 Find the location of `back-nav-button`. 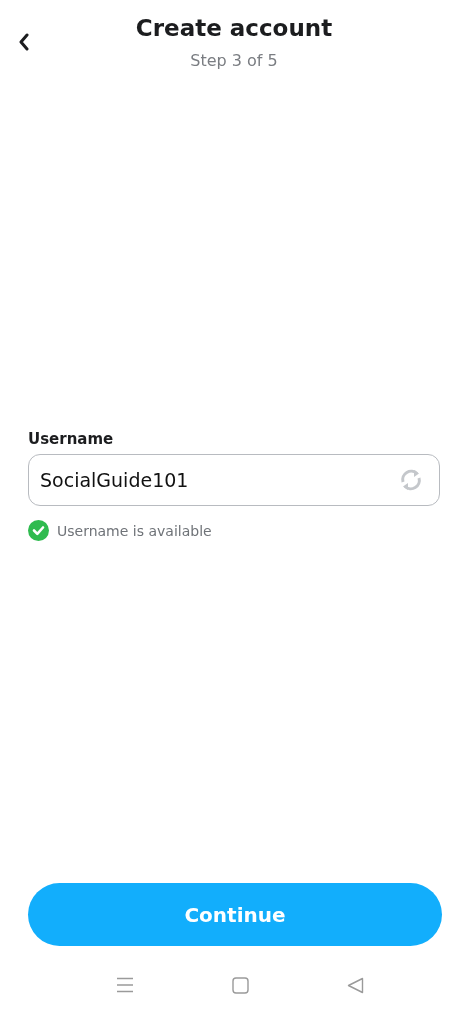

back-nav-button is located at coordinates (355, 985).